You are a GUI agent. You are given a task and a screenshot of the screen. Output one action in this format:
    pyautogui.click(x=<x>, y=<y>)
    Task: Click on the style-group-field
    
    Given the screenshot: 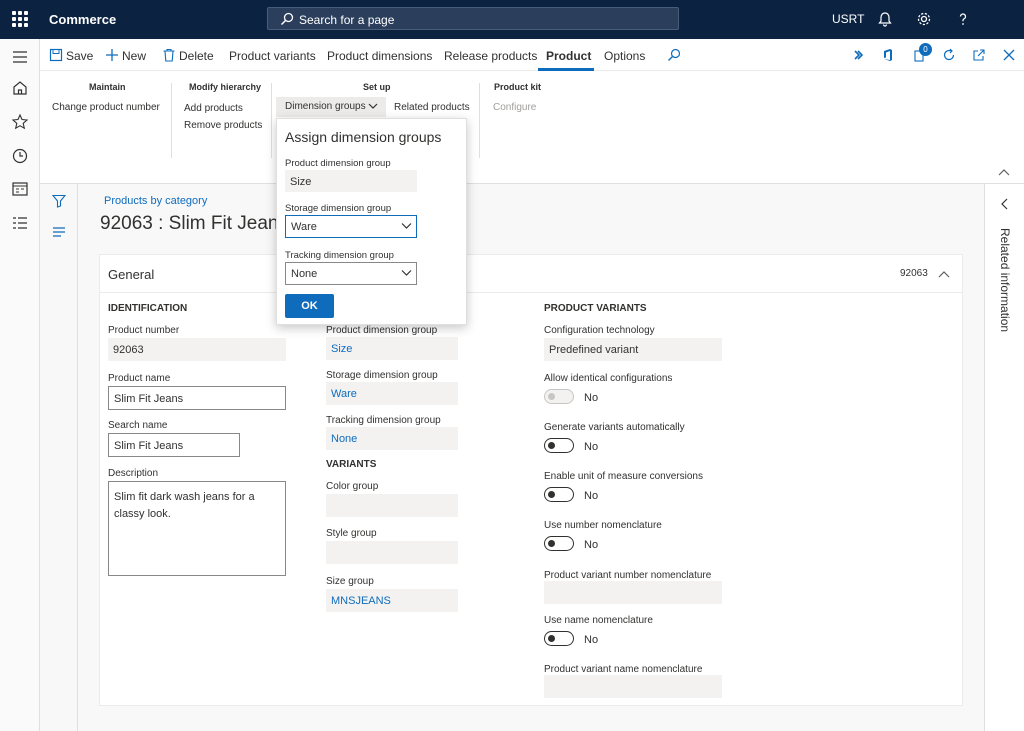 What is the action you would take?
    pyautogui.click(x=392, y=552)
    